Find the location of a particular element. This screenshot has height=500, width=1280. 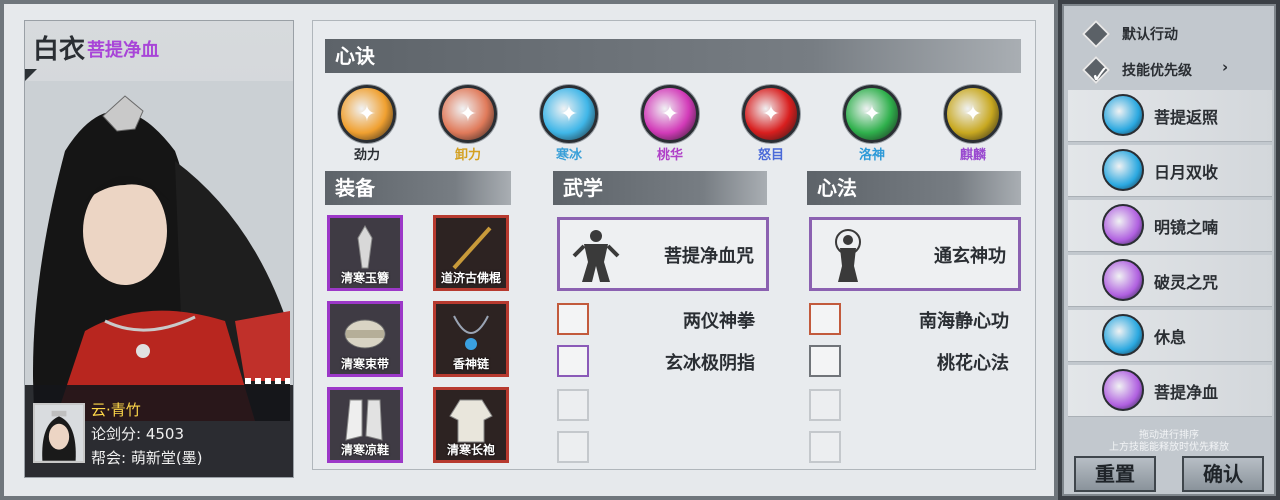

confirm-button: 确认 is located at coordinates (1223, 474).